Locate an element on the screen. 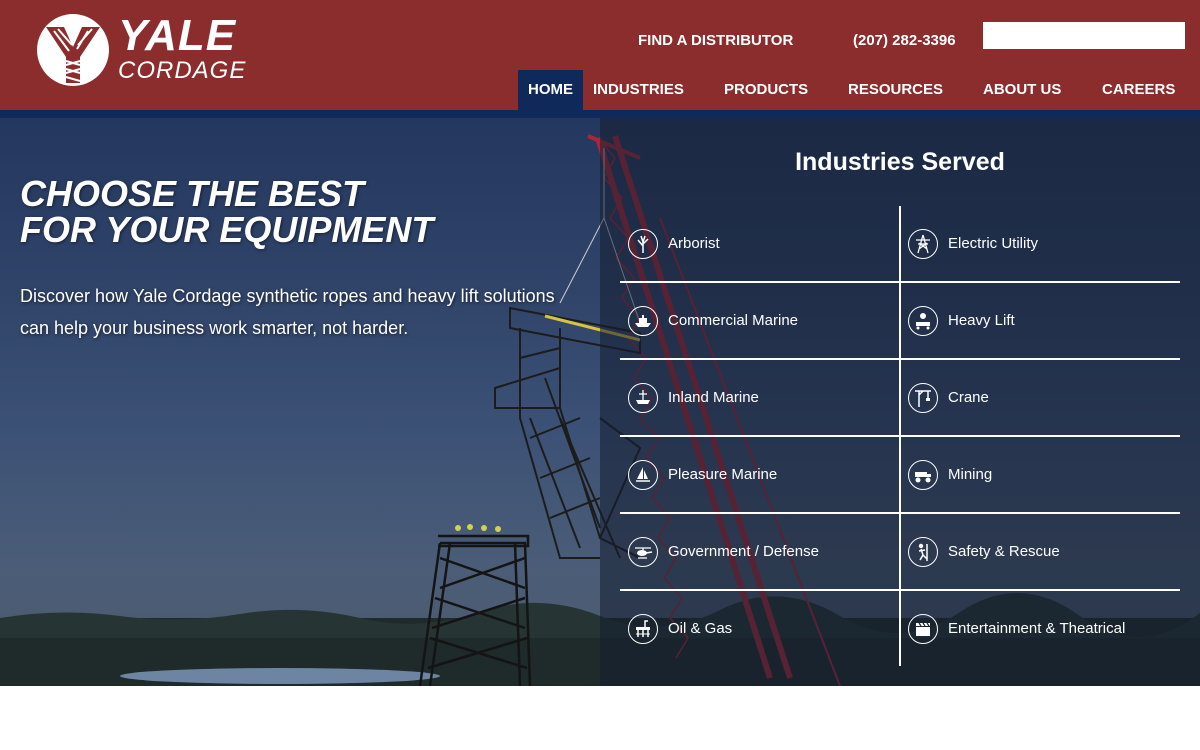 The image size is (1200, 750). nav-about-us: ABOUT US is located at coordinates (1022, 90).